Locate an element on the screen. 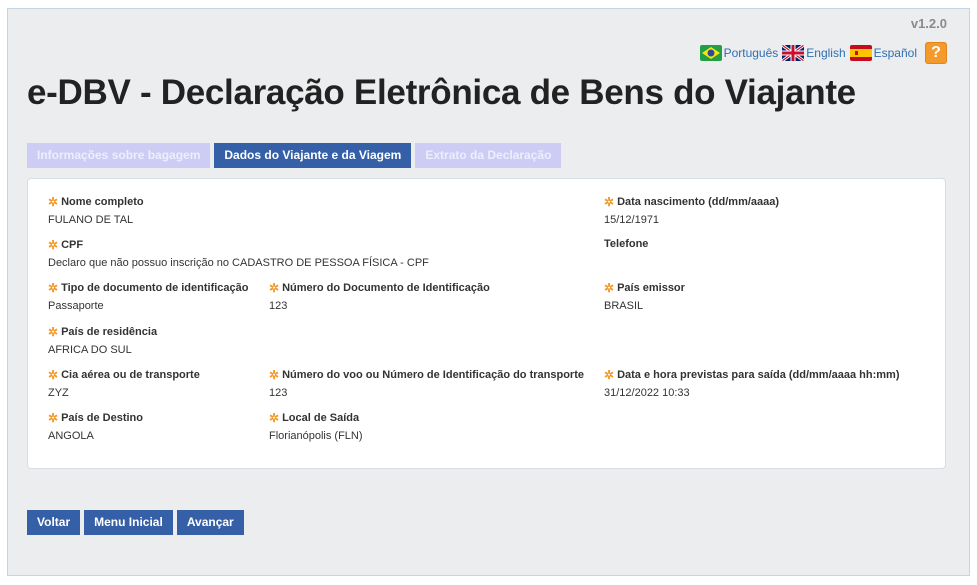 The height and width of the screenshot is (585, 977). brazil-flag-icon is located at coordinates (710, 53).